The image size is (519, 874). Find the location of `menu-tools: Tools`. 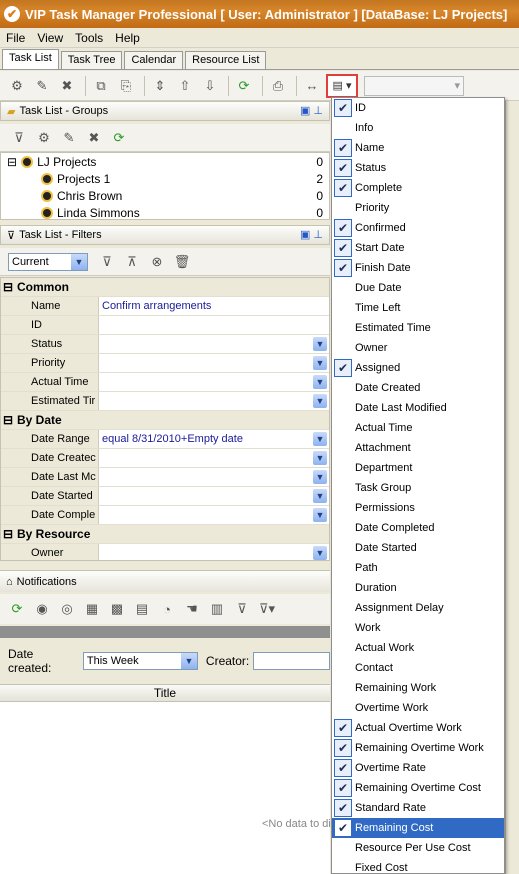

menu-tools: Tools is located at coordinates (89, 38).